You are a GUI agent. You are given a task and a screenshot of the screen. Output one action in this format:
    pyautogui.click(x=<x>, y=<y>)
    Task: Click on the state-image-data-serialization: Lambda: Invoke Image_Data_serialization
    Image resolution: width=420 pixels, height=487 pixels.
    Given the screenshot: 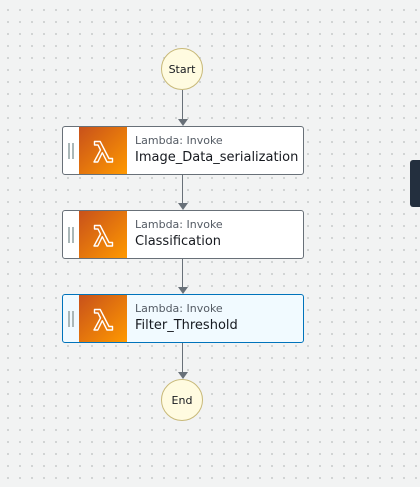 What is the action you would take?
    pyautogui.click(x=183, y=150)
    